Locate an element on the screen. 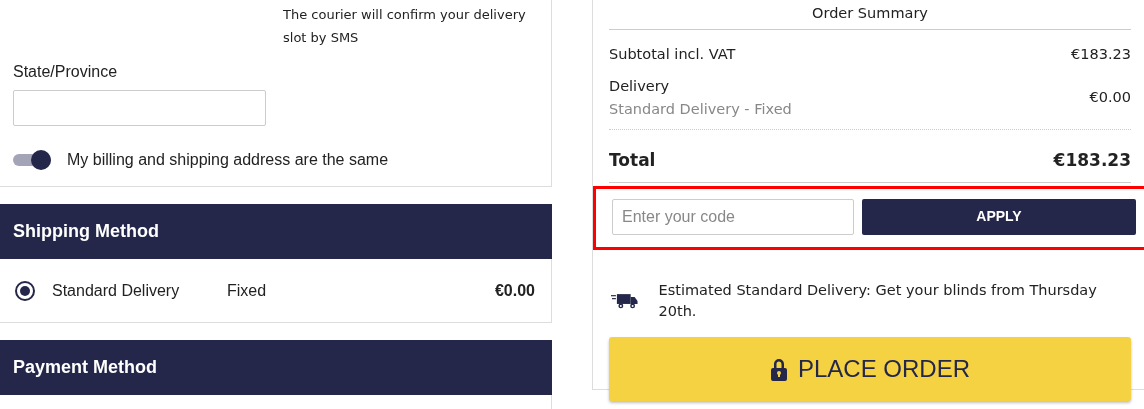 The width and height of the screenshot is (1144, 409). toggle-label: My billing and shipping address are the same is located at coordinates (228, 160).